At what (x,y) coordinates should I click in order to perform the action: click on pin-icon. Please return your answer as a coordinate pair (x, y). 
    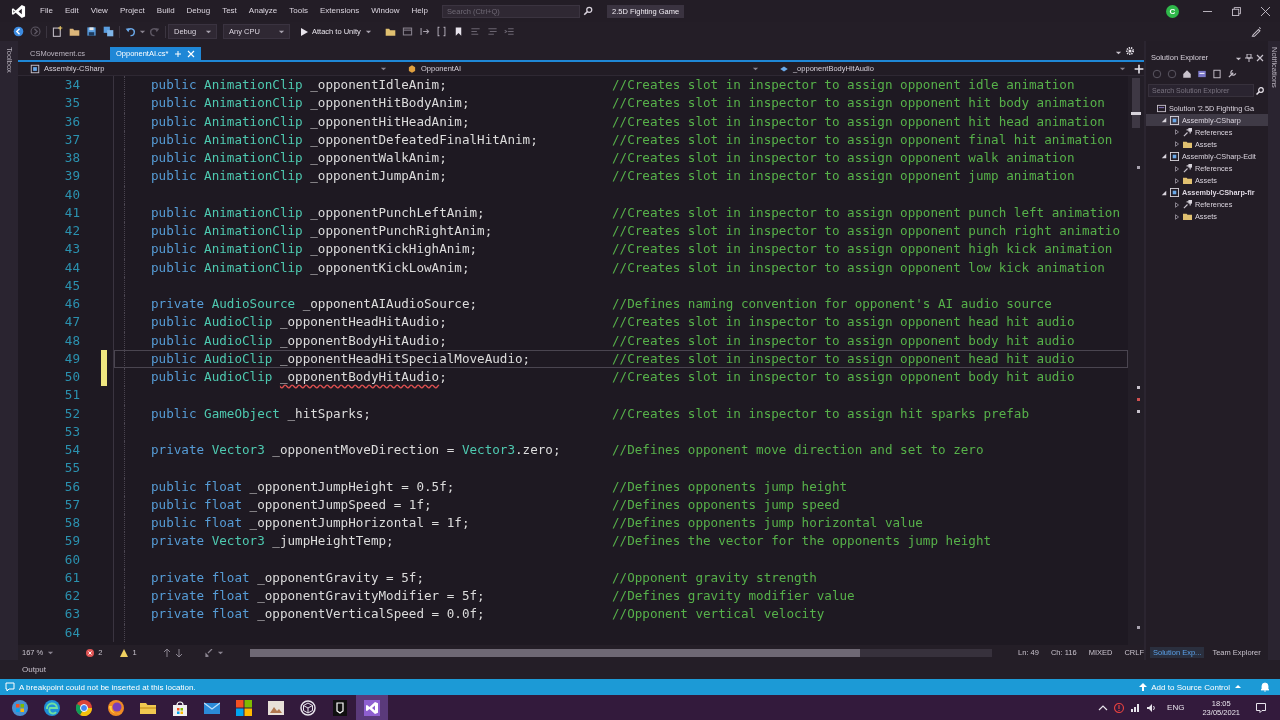
    Looking at the image, I should click on (1249, 58).